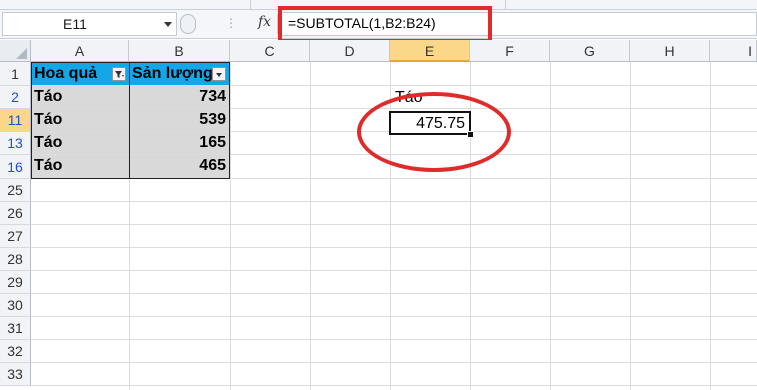  I want to click on select-all-icon, so click(21, 53).